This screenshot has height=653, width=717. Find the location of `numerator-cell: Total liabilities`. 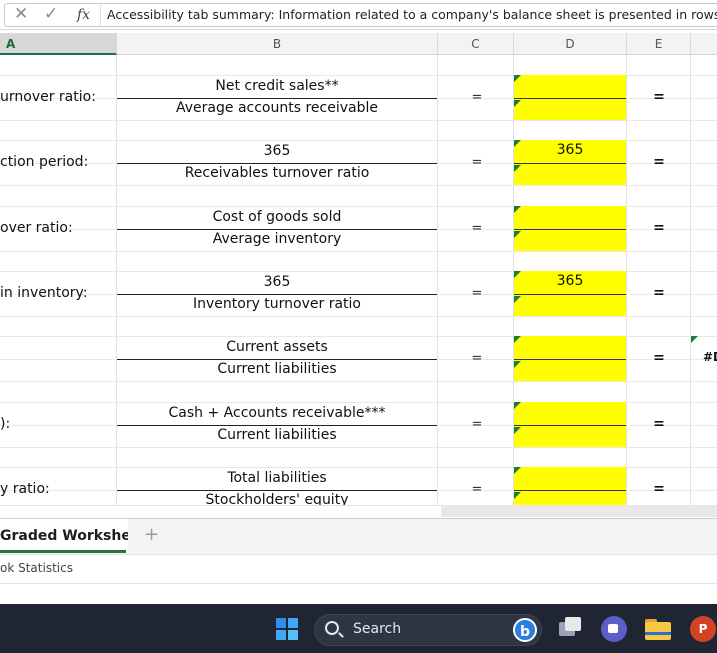

numerator-cell: Total liabilities is located at coordinates (277, 478).